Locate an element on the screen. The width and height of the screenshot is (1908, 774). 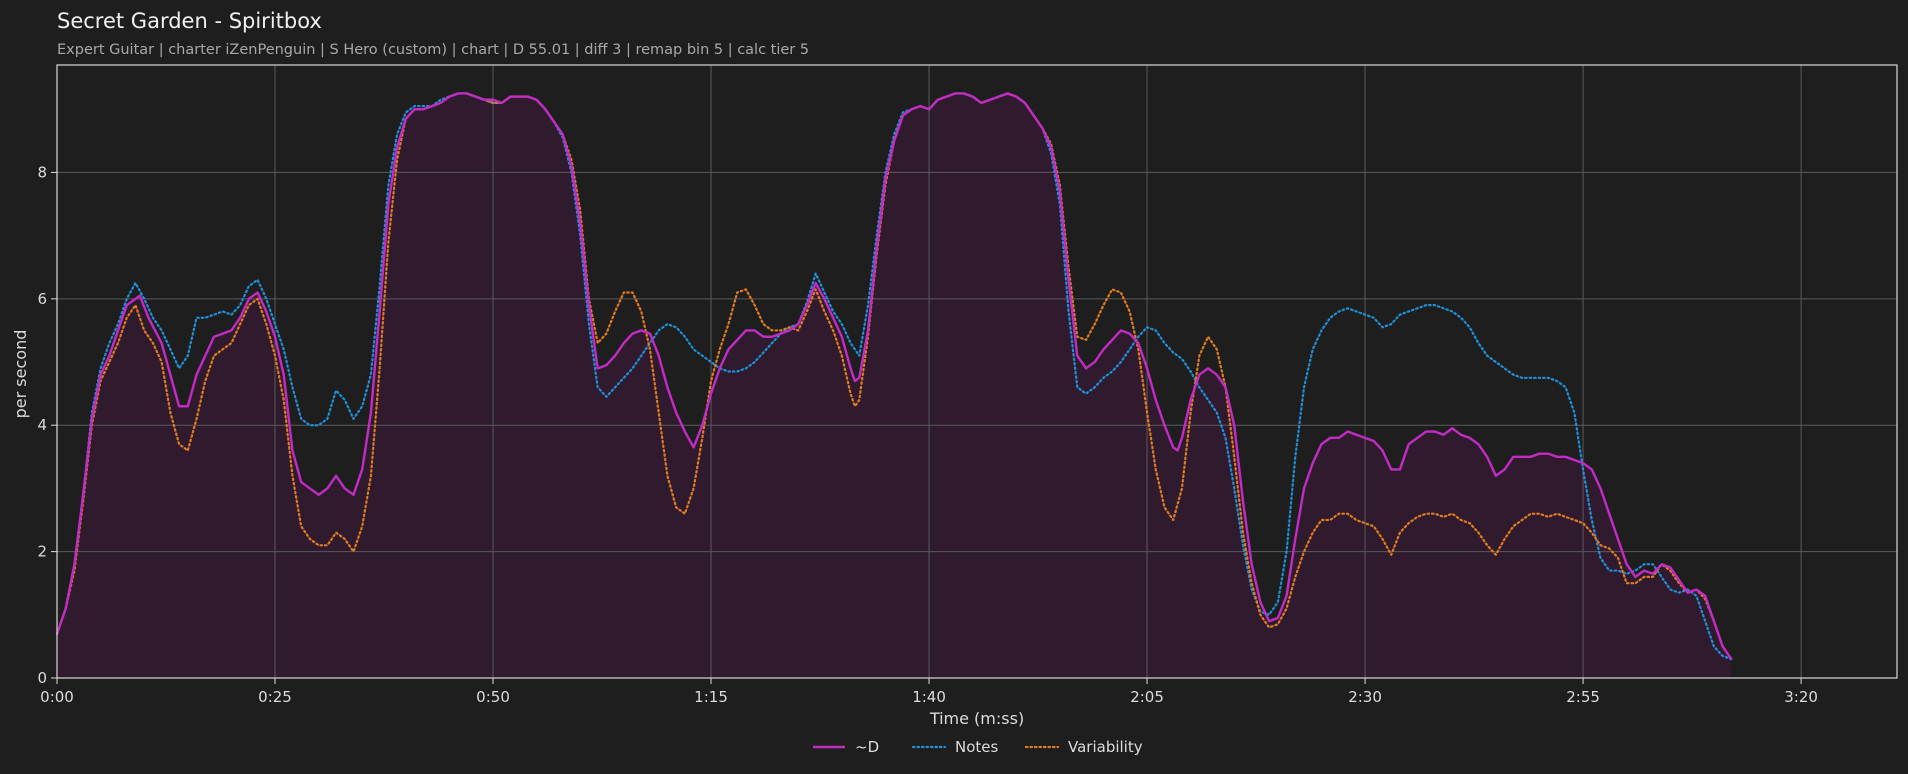
legend-label: Variability is located at coordinates (1105, 747).